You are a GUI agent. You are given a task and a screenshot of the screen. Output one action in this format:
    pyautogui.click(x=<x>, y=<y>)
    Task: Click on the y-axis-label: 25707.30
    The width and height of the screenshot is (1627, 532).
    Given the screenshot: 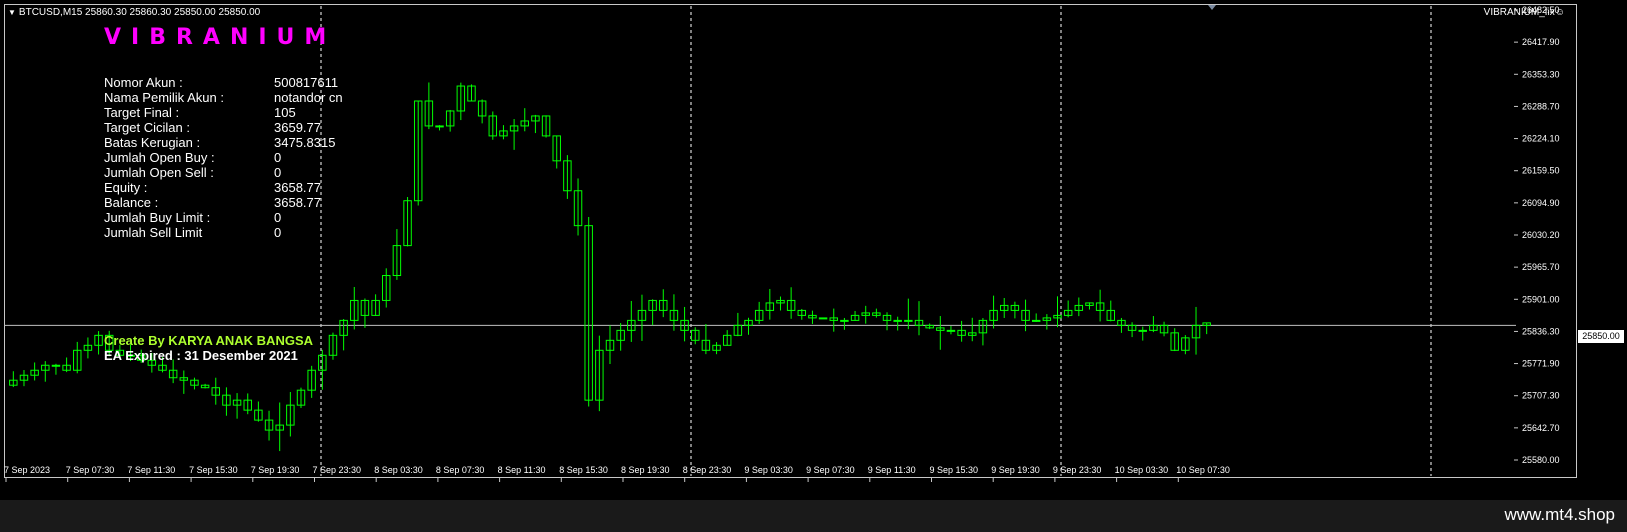 What is the action you would take?
    pyautogui.click(x=1541, y=396)
    